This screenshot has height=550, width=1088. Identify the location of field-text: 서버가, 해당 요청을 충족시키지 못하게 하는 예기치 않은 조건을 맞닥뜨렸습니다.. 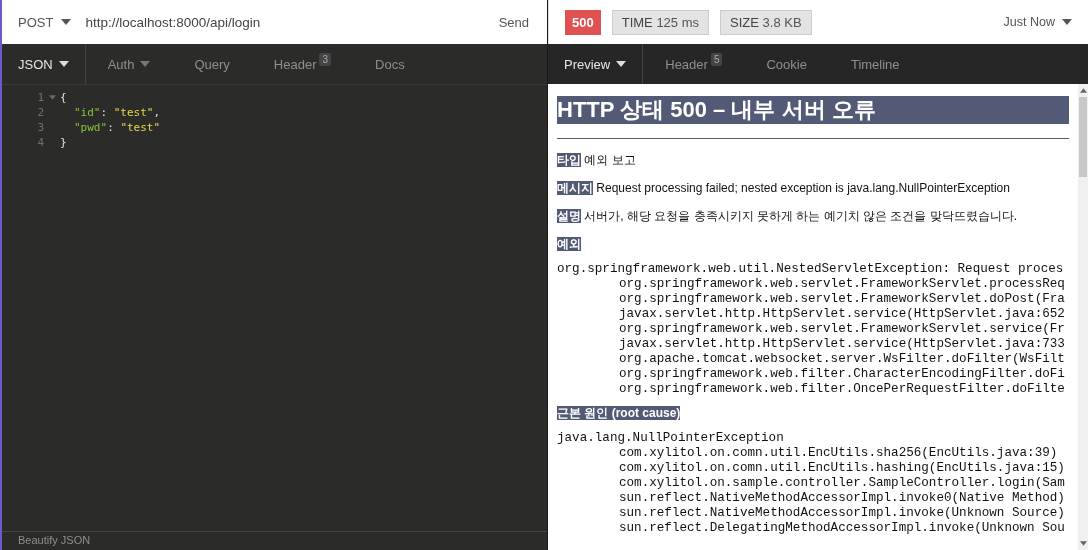
(801, 216).